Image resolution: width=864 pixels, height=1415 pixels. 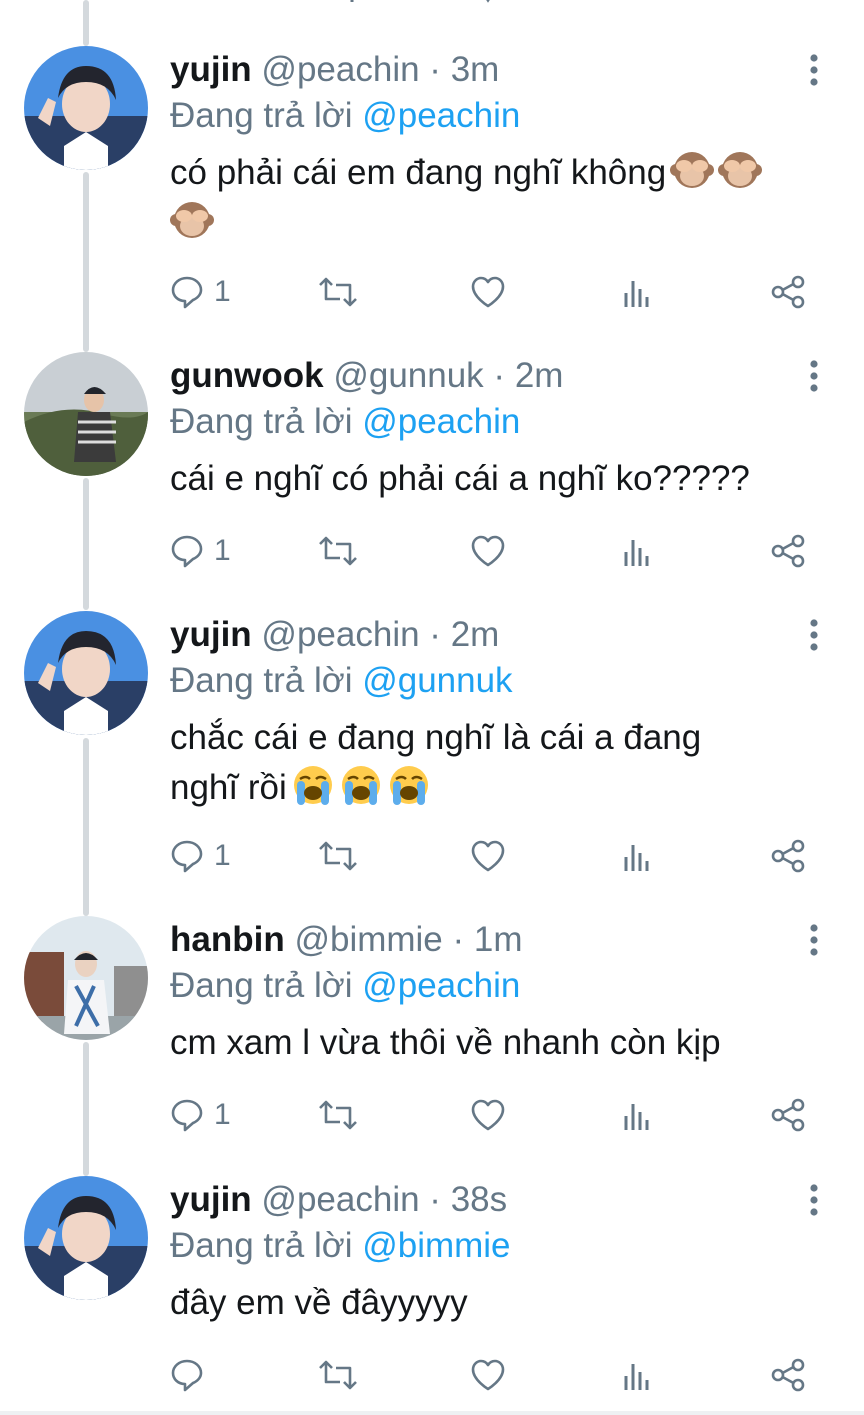 I want to click on display-name: hanbin, so click(x=227, y=939).